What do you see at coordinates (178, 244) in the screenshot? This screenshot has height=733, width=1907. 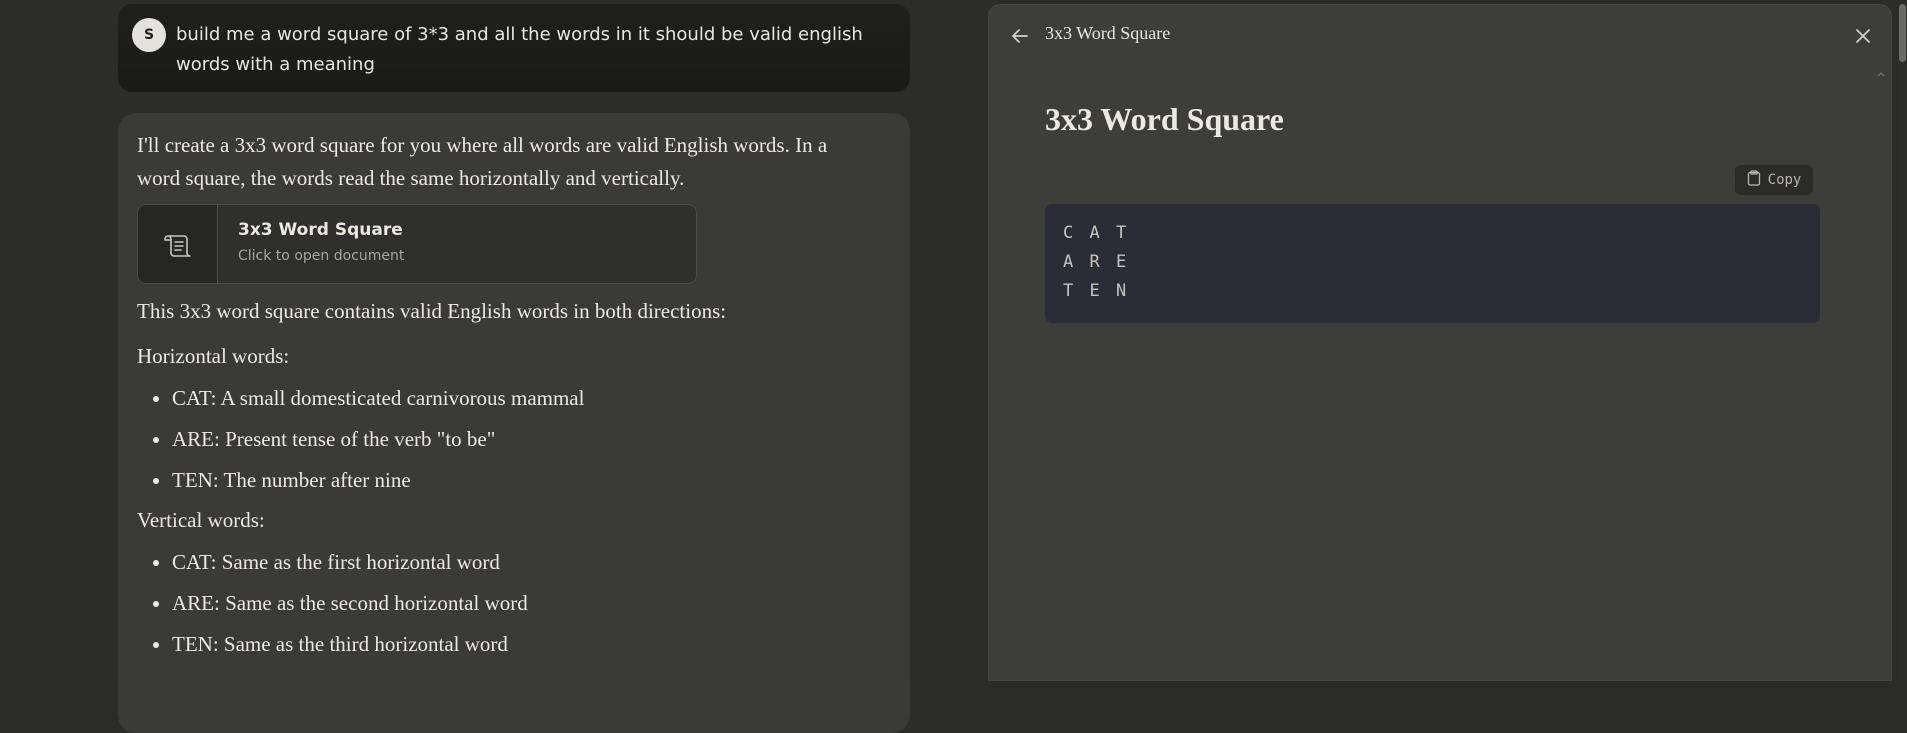 I see `scroll-document-icon` at bounding box center [178, 244].